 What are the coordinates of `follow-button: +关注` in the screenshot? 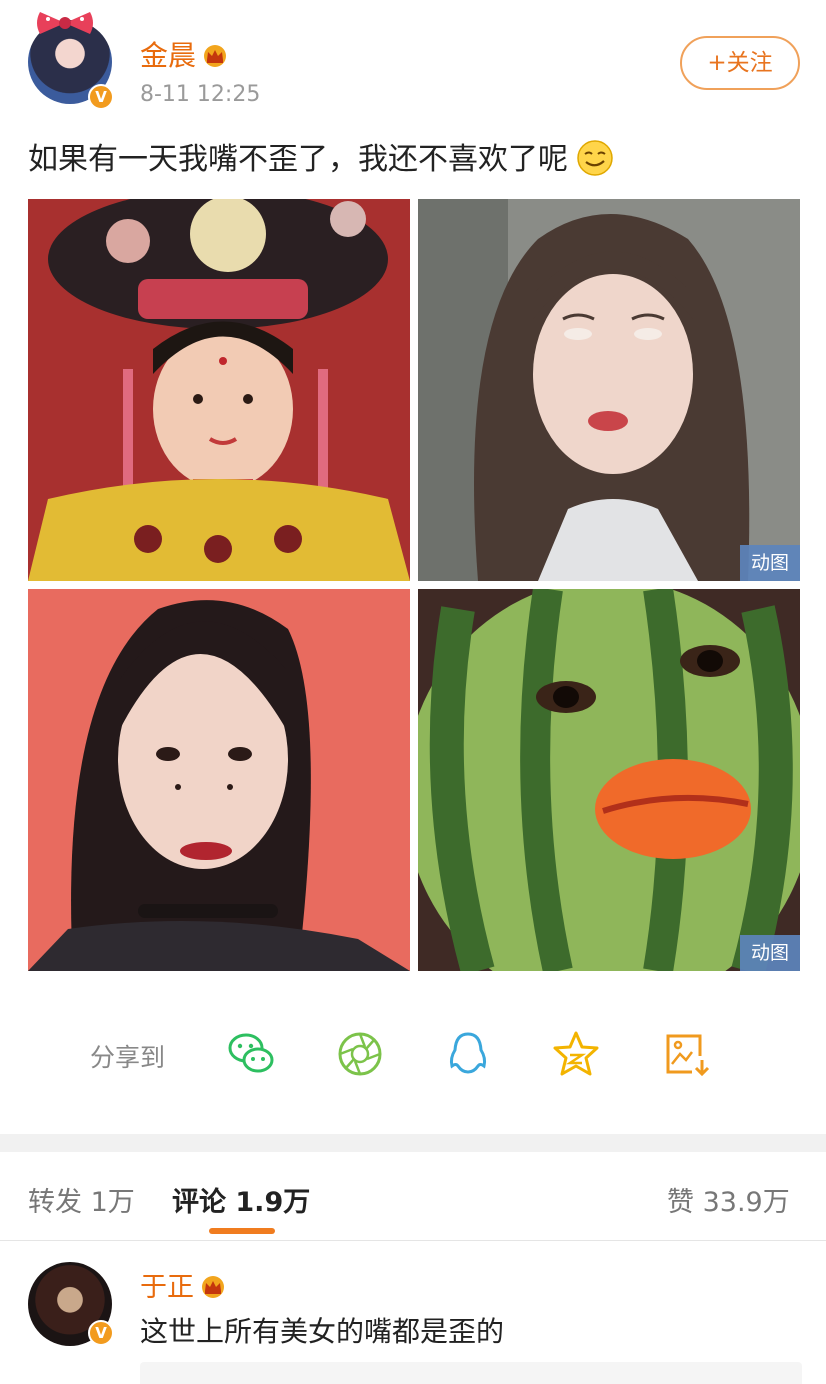 It's located at (740, 63).